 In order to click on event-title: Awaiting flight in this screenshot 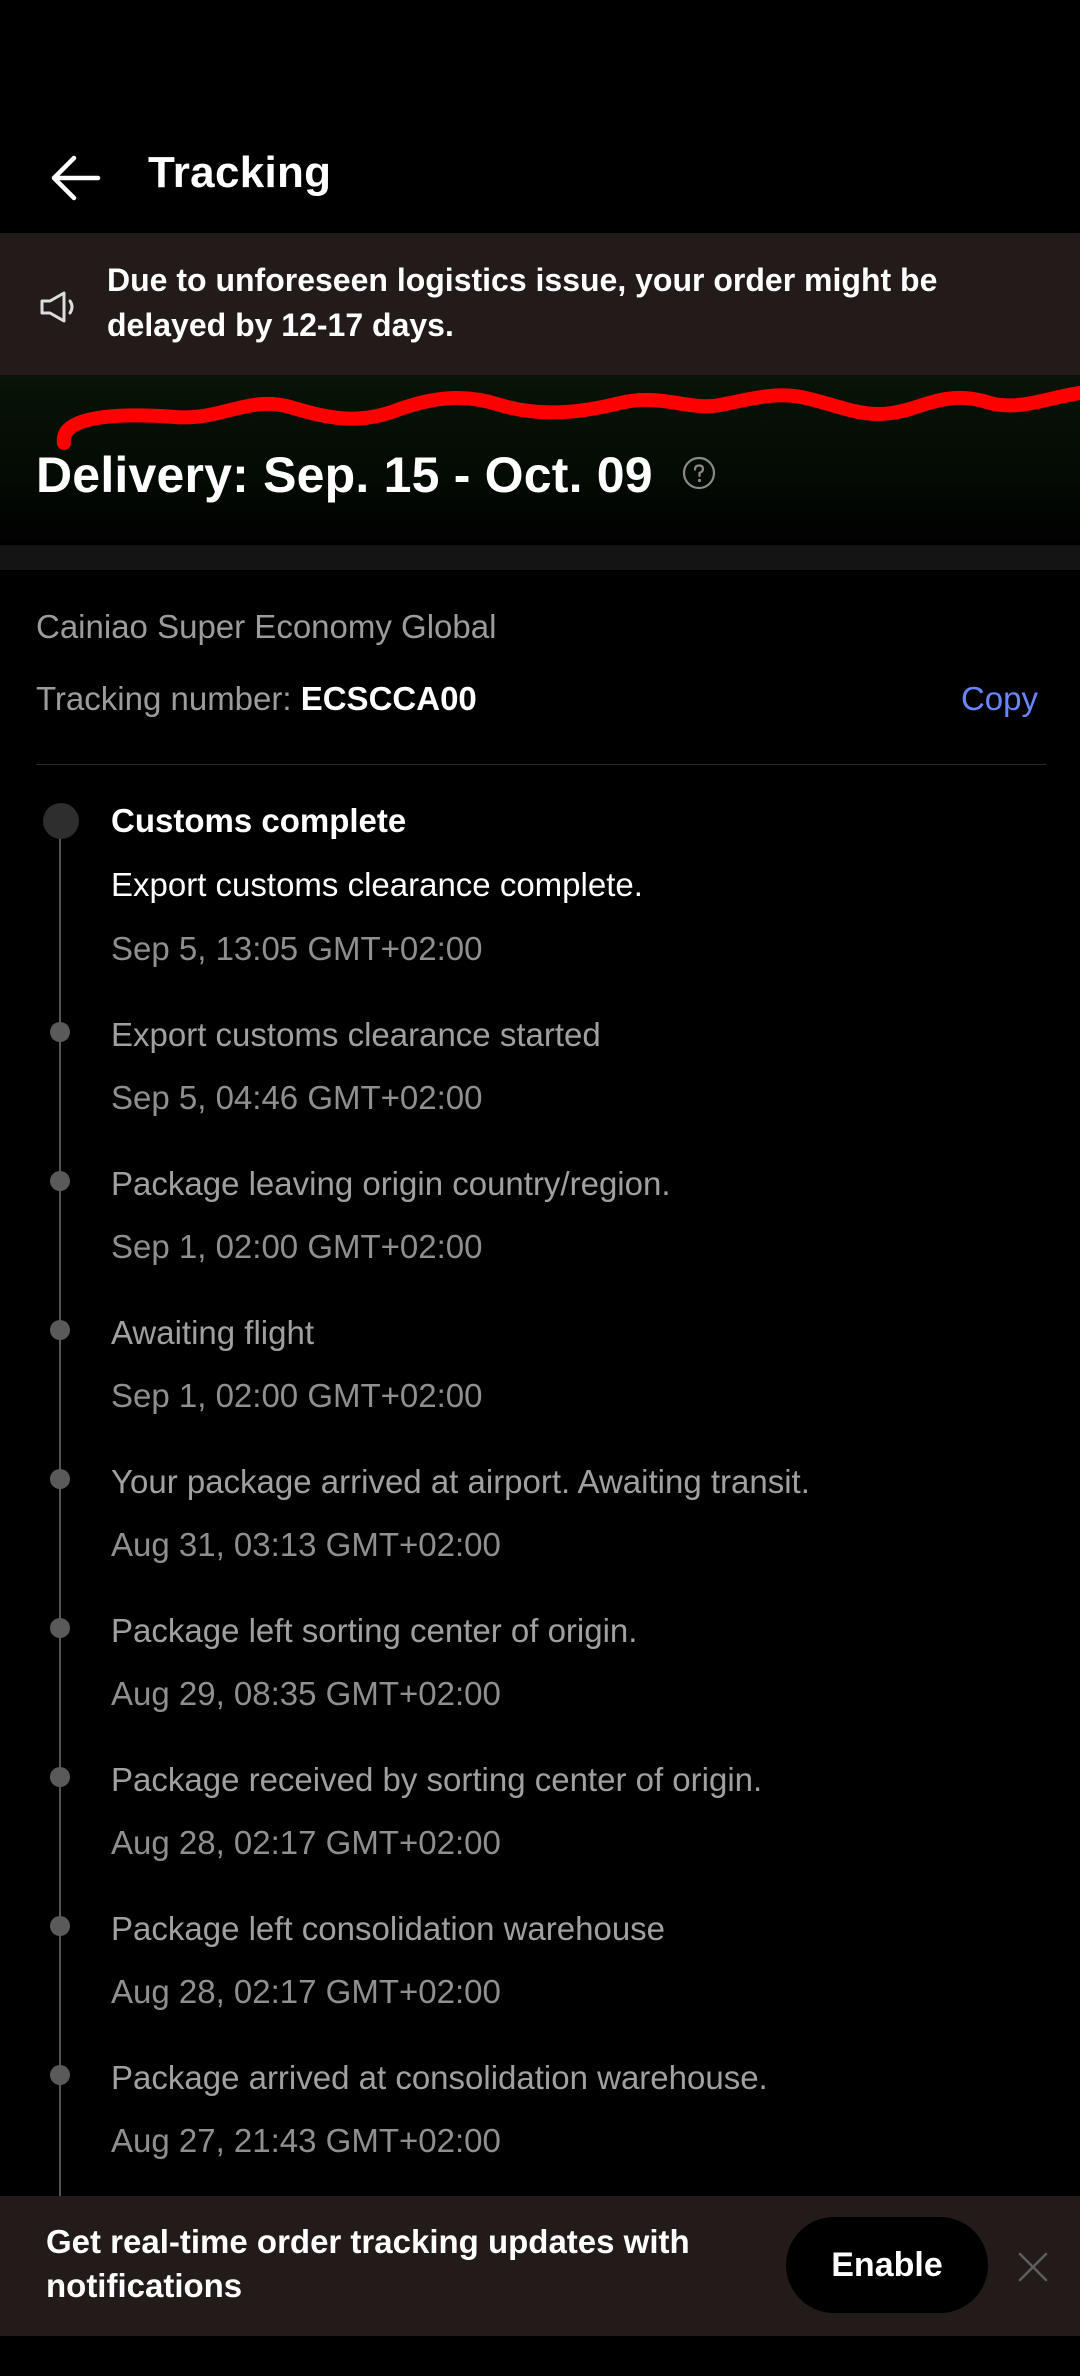, I will do `click(213, 1332)`.